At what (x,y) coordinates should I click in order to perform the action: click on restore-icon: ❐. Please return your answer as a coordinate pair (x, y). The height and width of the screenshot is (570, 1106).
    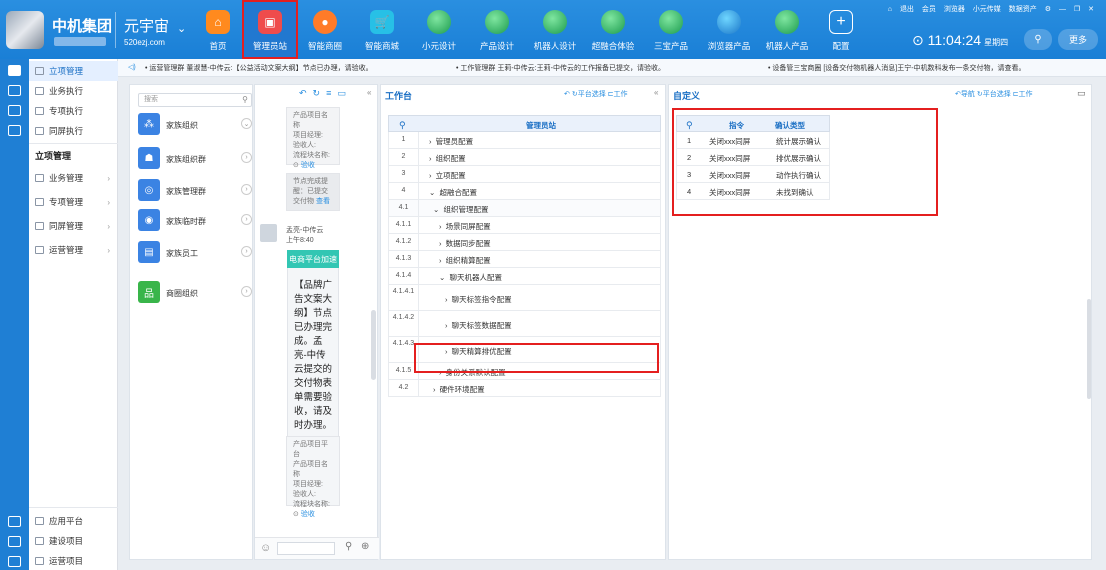
    Looking at the image, I should click on (1077, 9).